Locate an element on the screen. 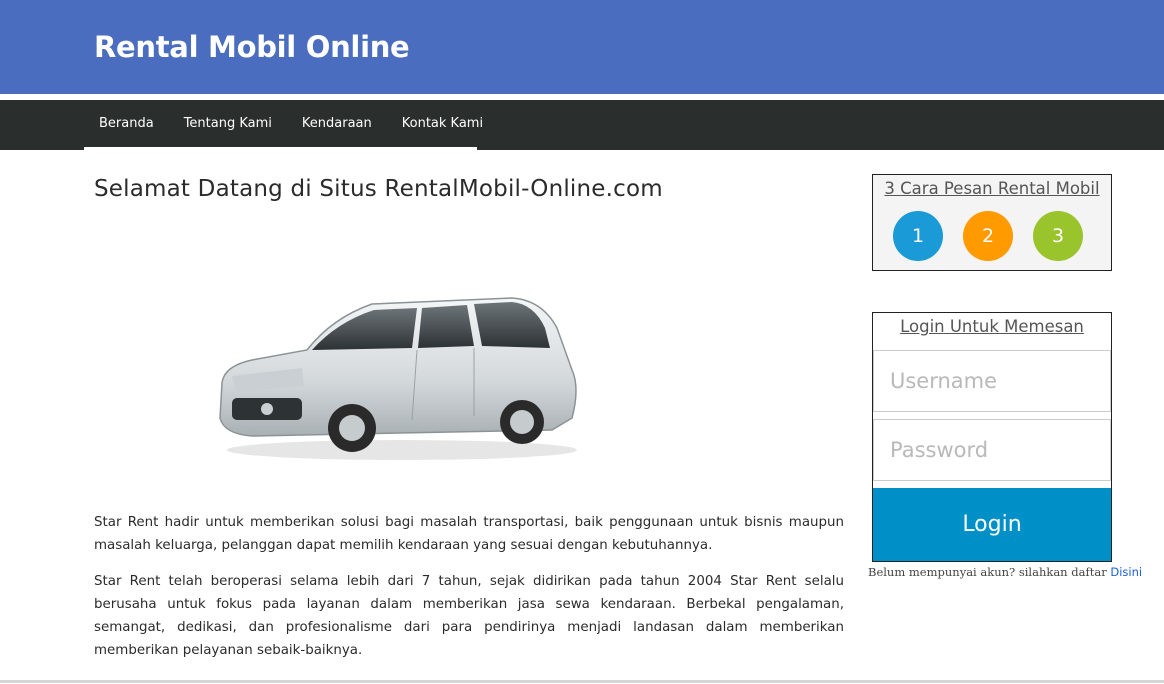 Image resolution: width=1164 pixels, height=684 pixels. nav-item-beranda: Beranda is located at coordinates (126, 123).